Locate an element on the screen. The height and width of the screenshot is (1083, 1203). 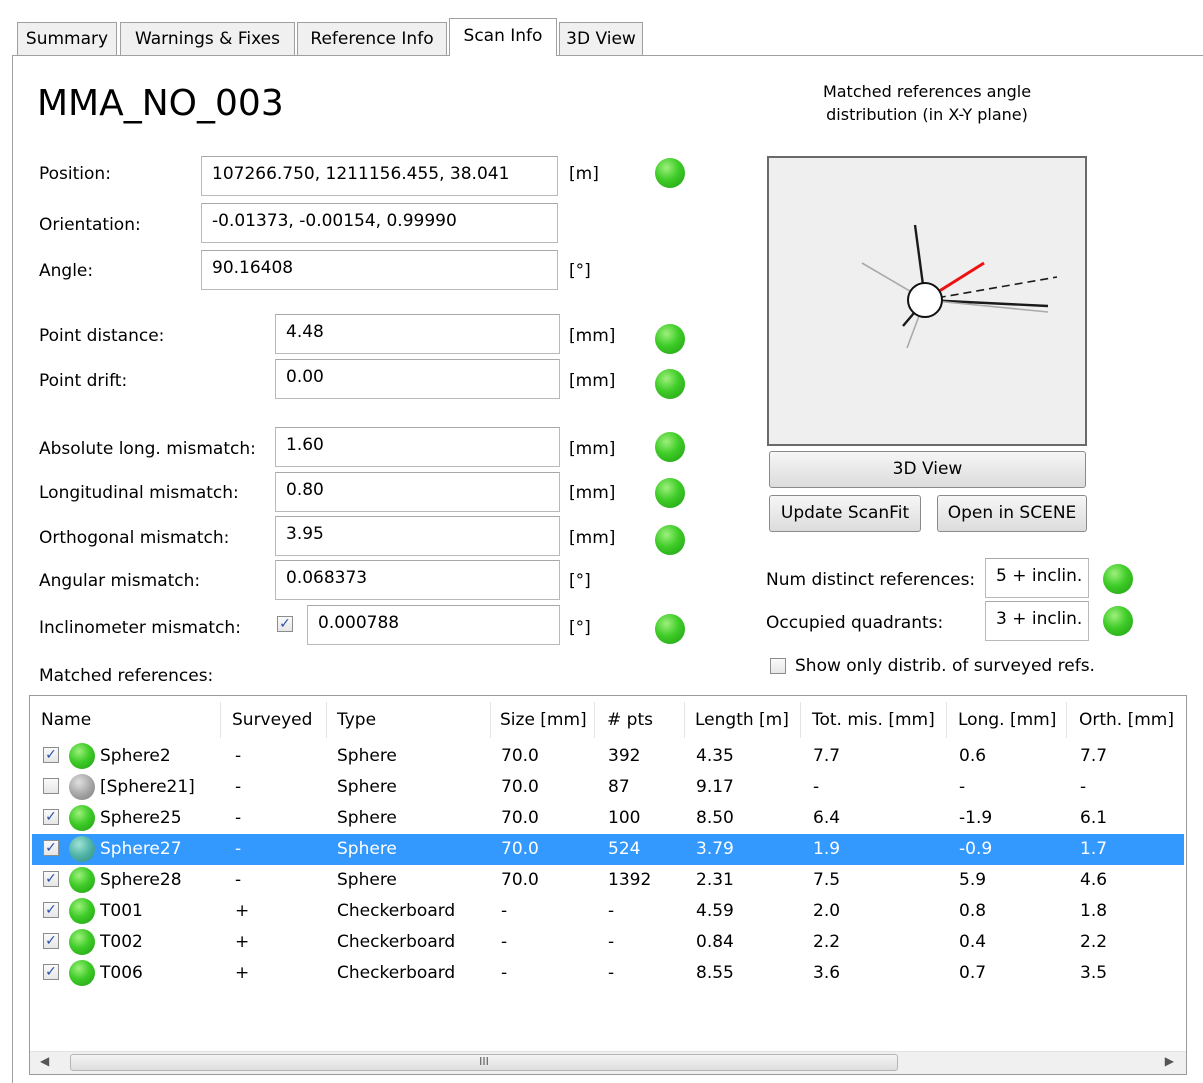
column-header-length: Length [m] is located at coordinates (742, 720).